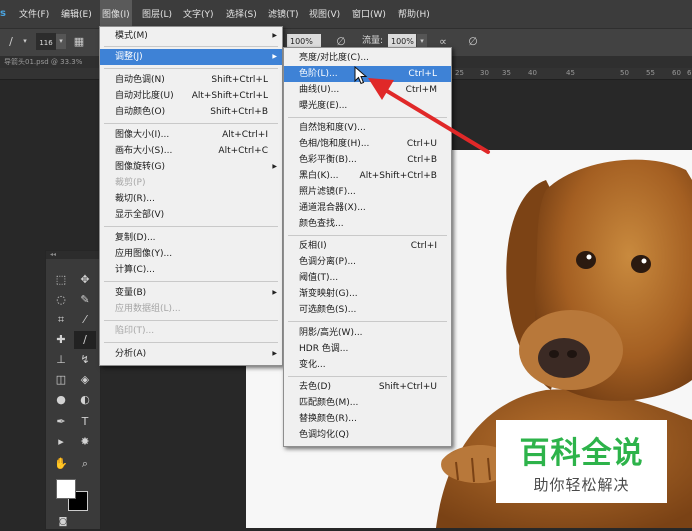 The width and height of the screenshot is (692, 531). What do you see at coordinates (191, 135) in the screenshot?
I see `menu-item-image-size: 图像大小(I)... Alt+Ctrl+I` at bounding box center [191, 135].